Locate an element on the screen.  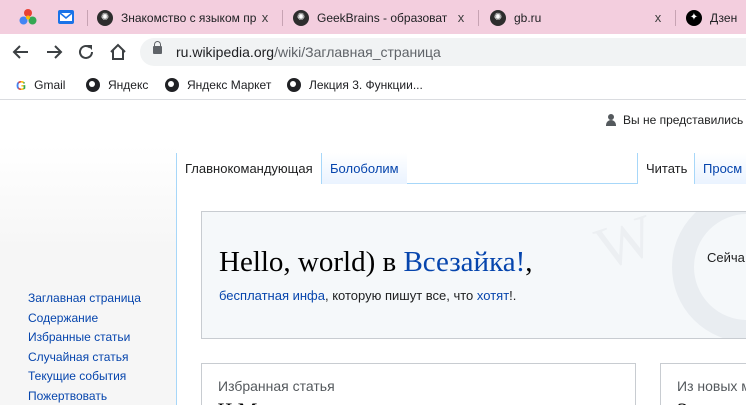
welcome-title-link: Всезайка! is located at coordinates (464, 262).